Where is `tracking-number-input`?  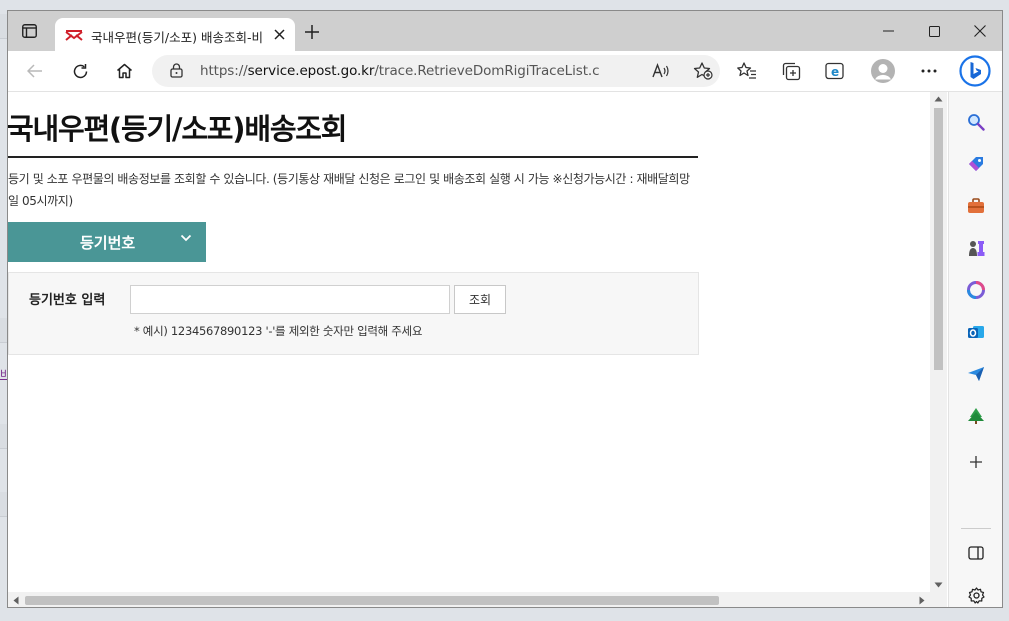 tracking-number-input is located at coordinates (290, 299).